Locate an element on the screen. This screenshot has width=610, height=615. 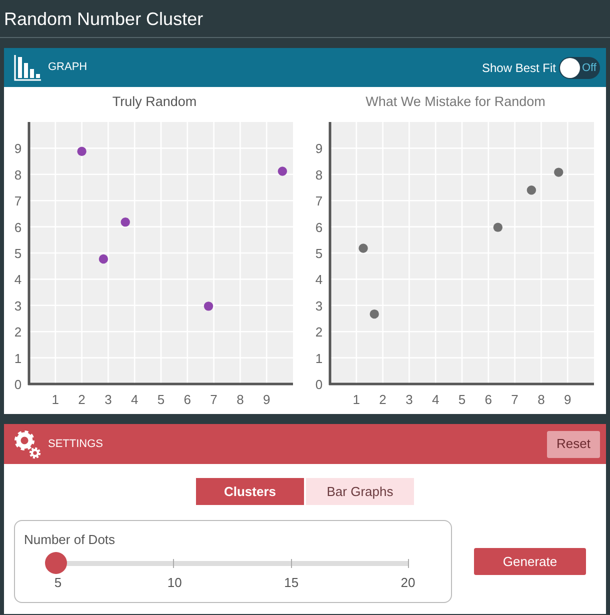
slider-label: Number of Dots is located at coordinates (70, 540).